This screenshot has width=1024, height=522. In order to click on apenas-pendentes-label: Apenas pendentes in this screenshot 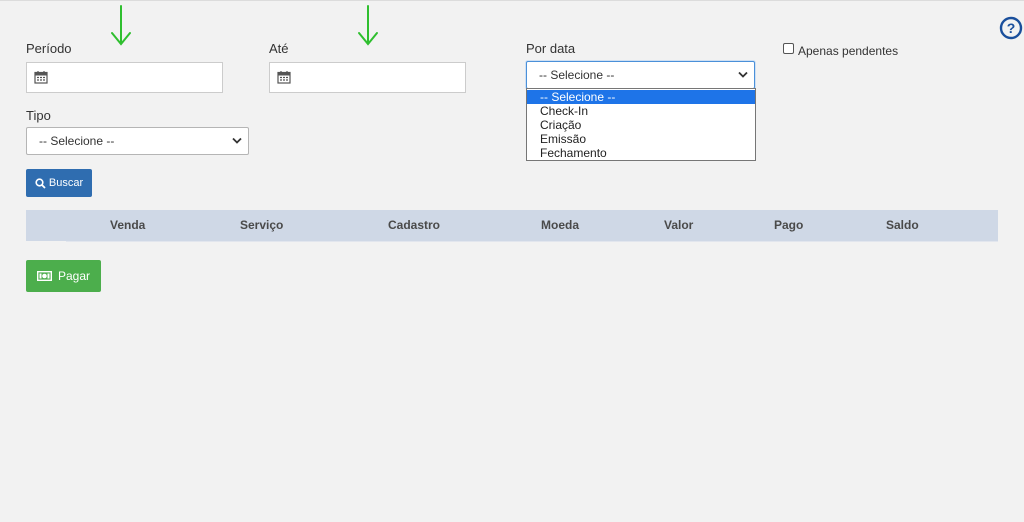, I will do `click(848, 51)`.